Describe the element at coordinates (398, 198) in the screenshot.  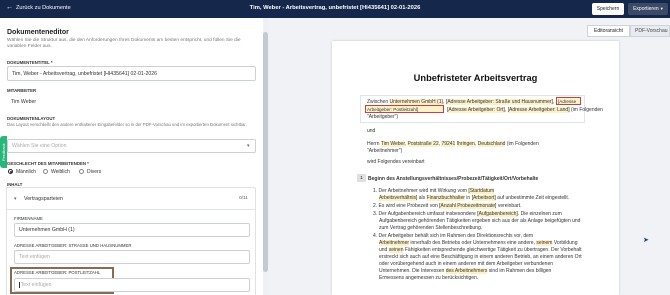
I see `doc-field: Arbeitsverhältnis]` at that location.